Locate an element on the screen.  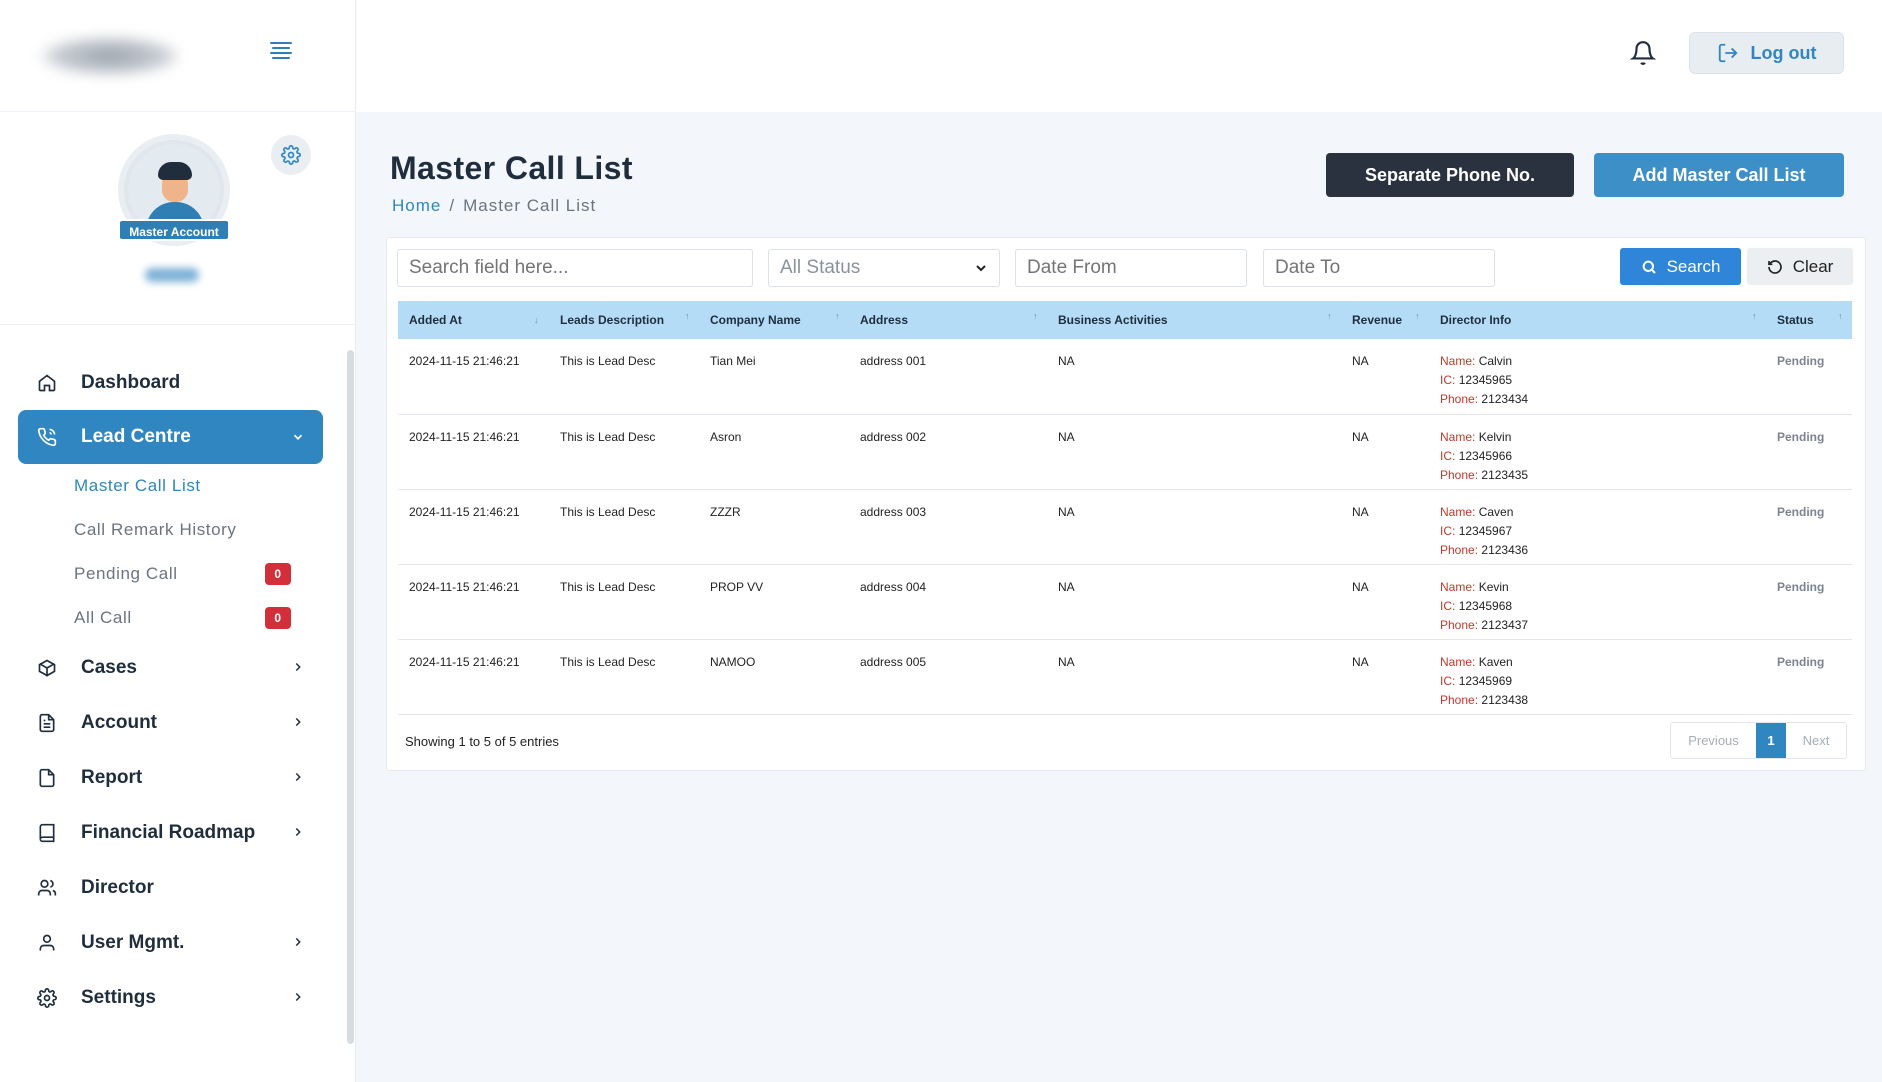
column-header-director-info: Director Info ↑ is located at coordinates (1597, 320).